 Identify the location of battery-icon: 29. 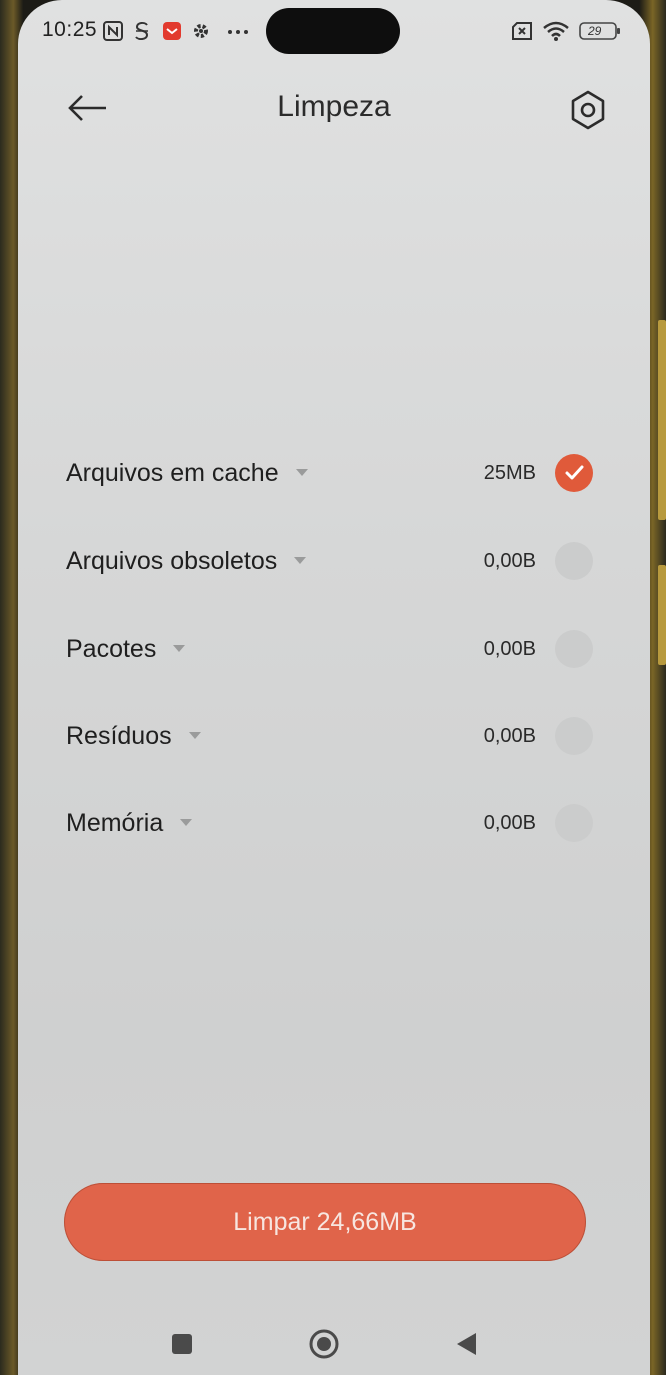
(600, 31).